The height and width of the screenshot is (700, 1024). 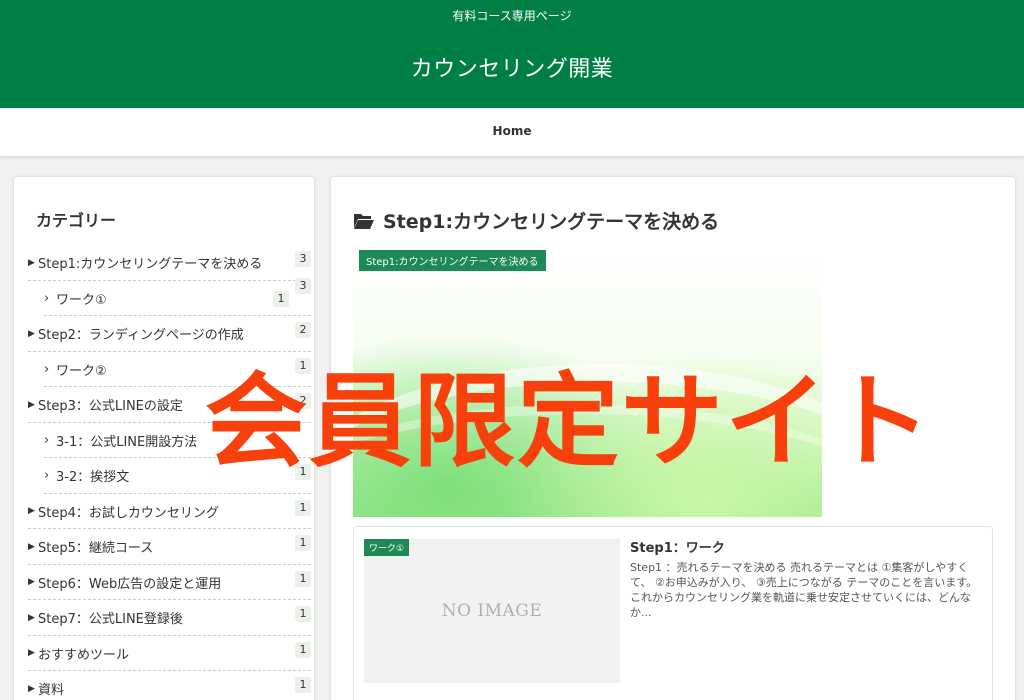 I want to click on sidebar-category-item: ▶ 資料 1, so click(x=169, y=685).